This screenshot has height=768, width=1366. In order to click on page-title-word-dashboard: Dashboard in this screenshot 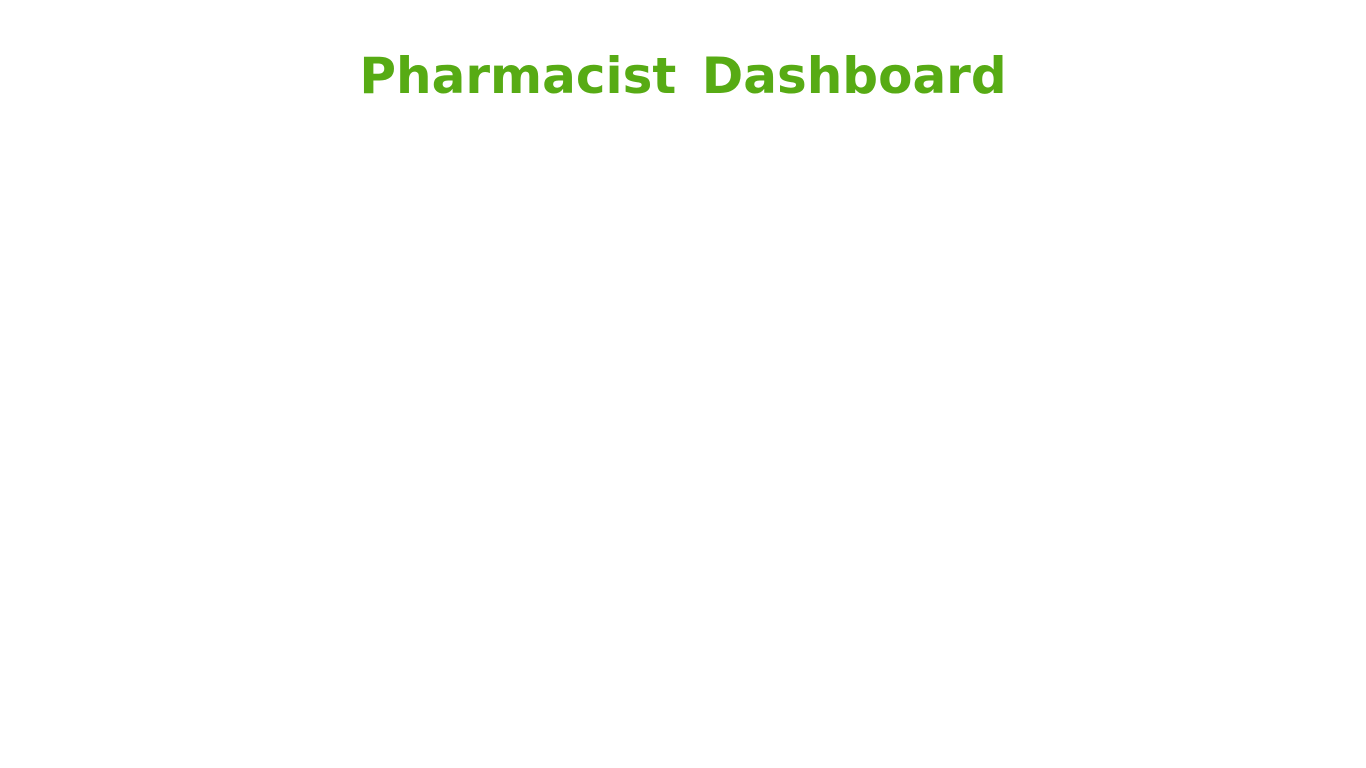, I will do `click(854, 76)`.